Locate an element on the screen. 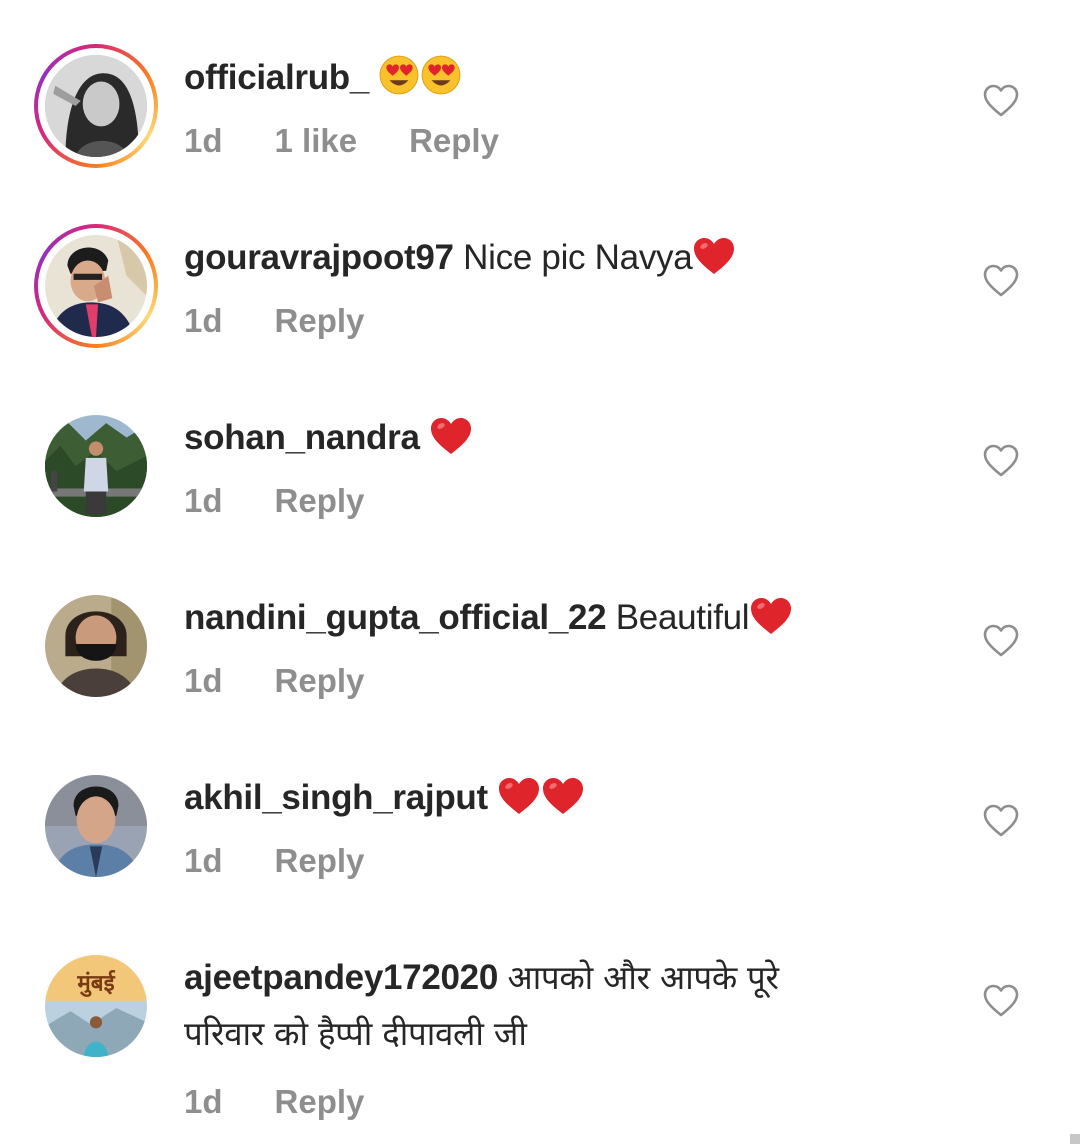 The image size is (1080, 1144). comment-content: akhil_singh_rajput 1d Reply is located at coordinates (534, 827).